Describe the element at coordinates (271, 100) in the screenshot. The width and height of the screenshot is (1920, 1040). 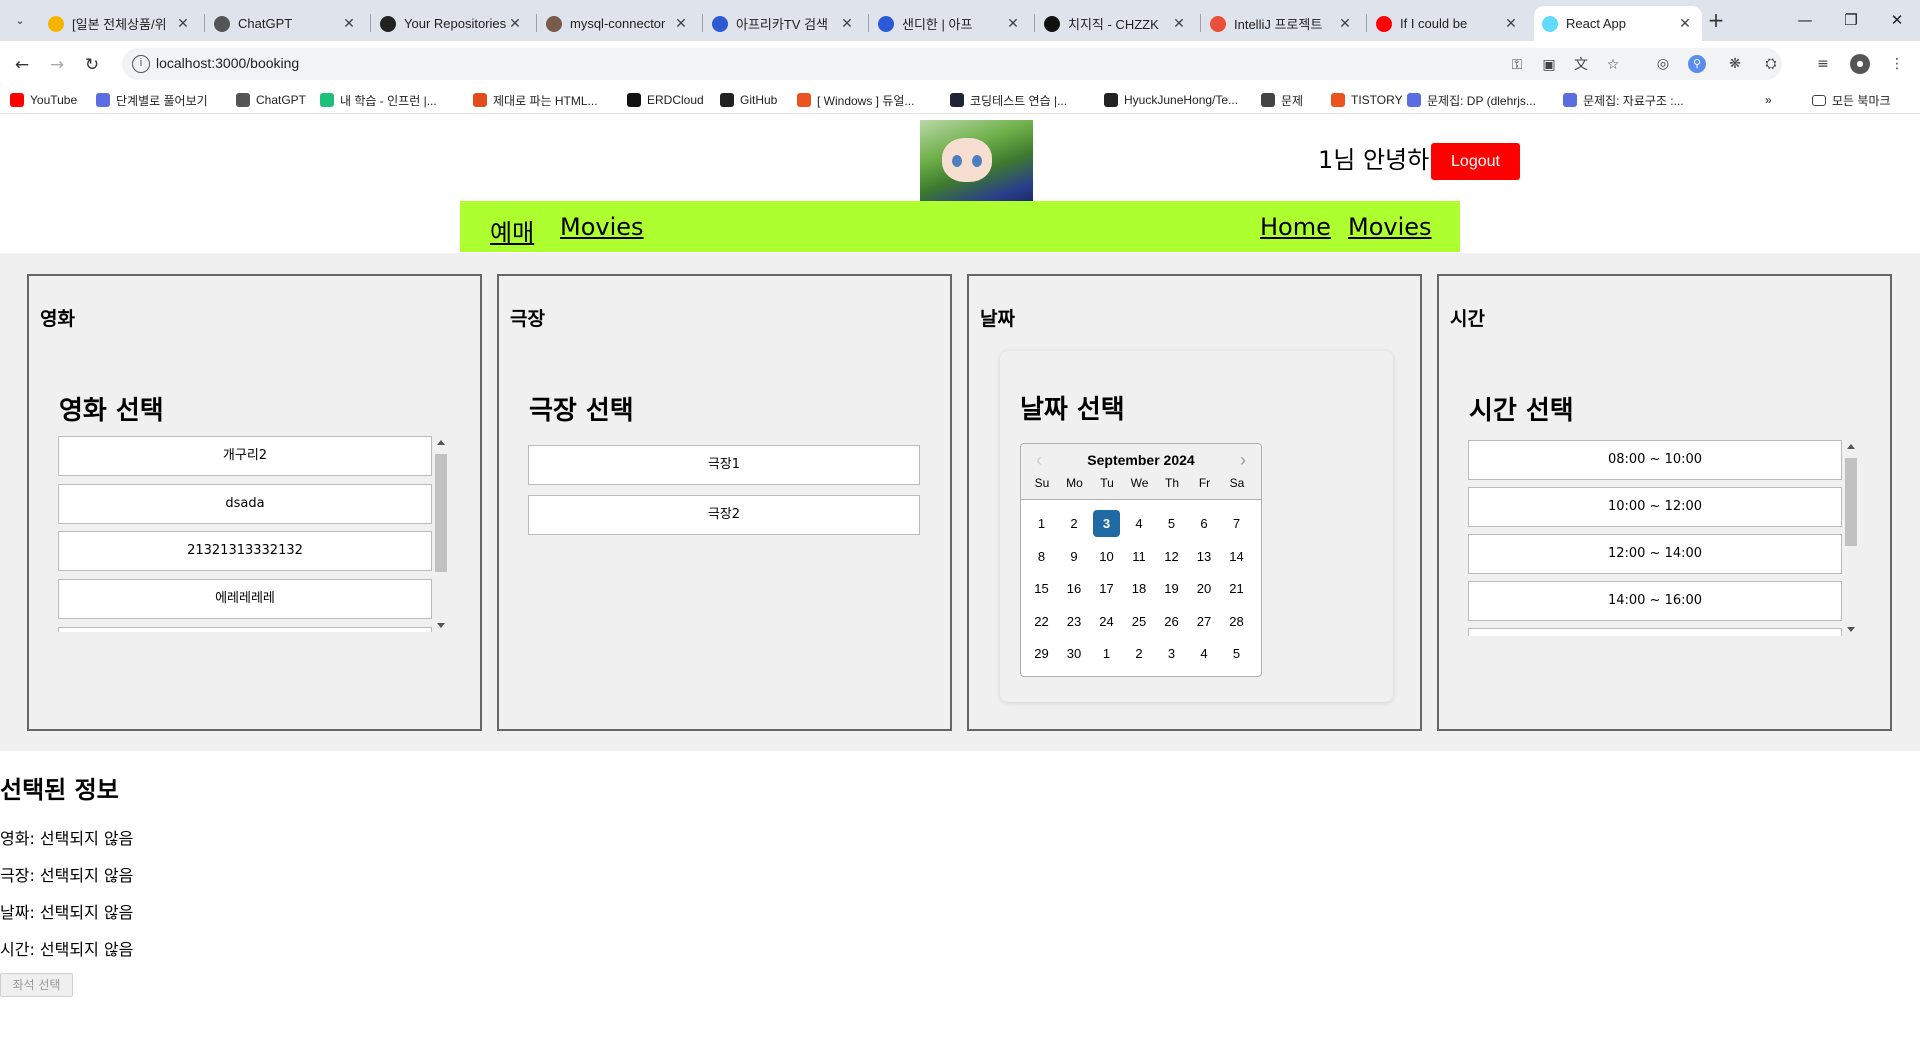
I see `bookmark-item: ChatGPT` at that location.